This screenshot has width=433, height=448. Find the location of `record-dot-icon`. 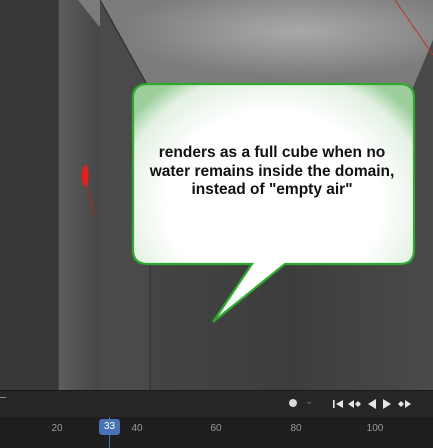

record-dot-icon is located at coordinates (293, 403).